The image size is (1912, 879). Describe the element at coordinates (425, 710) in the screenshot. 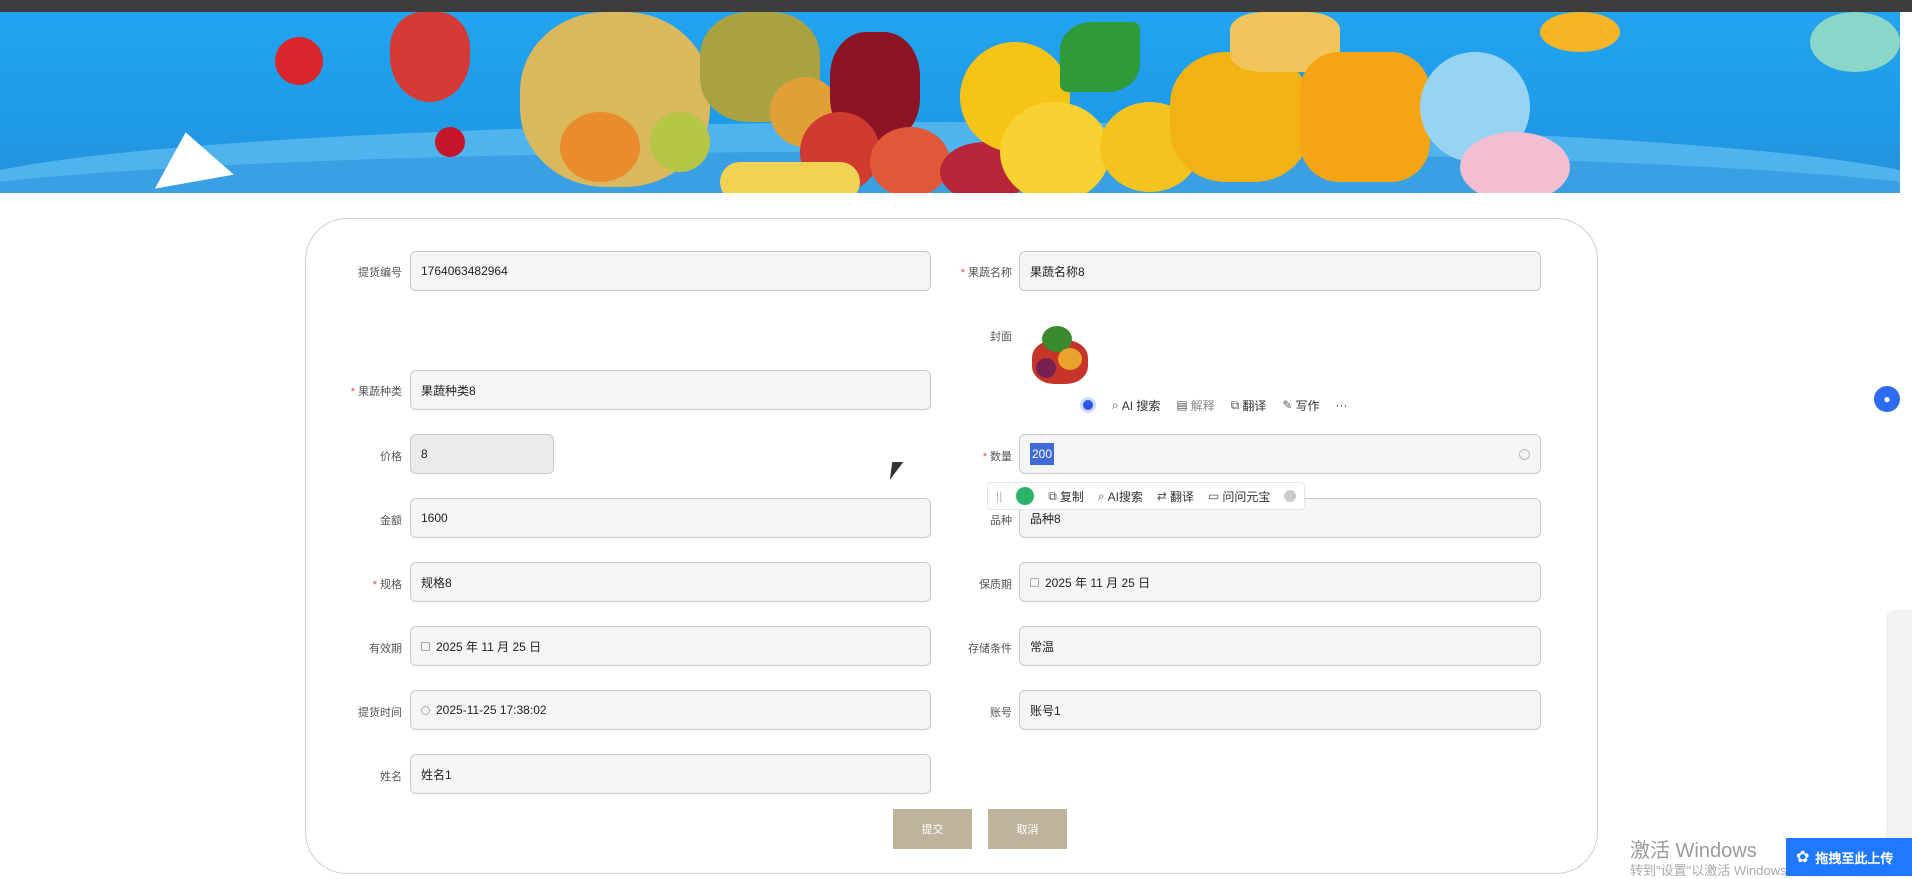

I see `clock-icon` at that location.